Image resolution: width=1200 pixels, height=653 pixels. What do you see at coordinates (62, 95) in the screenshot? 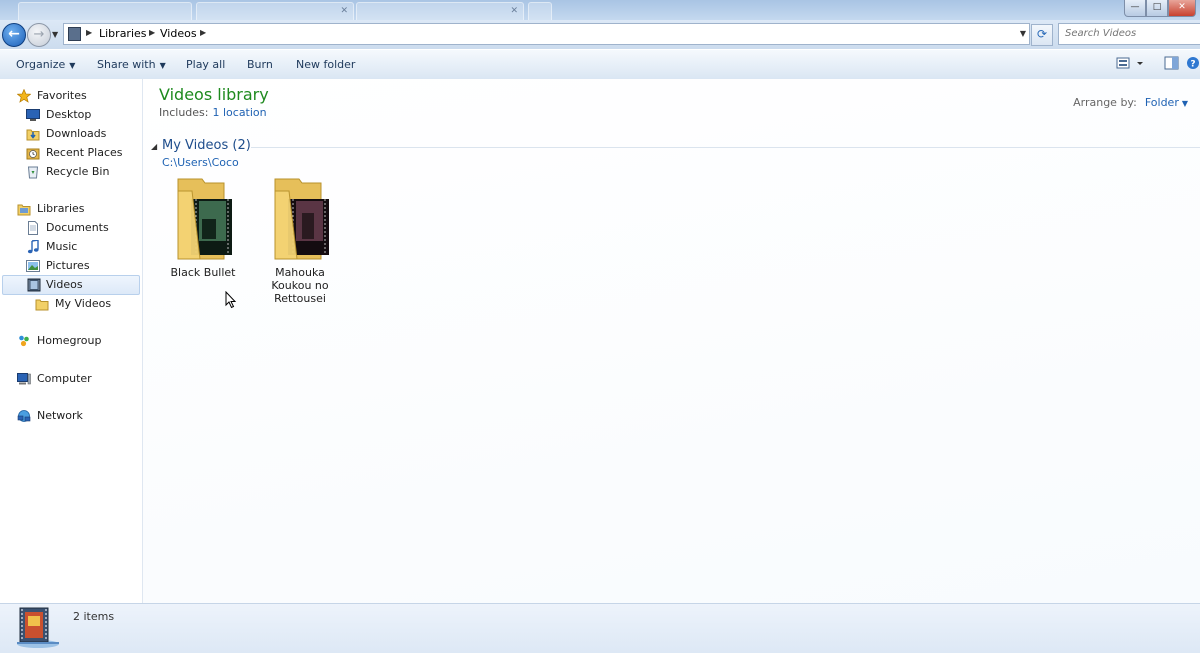
I see `sidebar-item-label: Favorites` at bounding box center [62, 95].